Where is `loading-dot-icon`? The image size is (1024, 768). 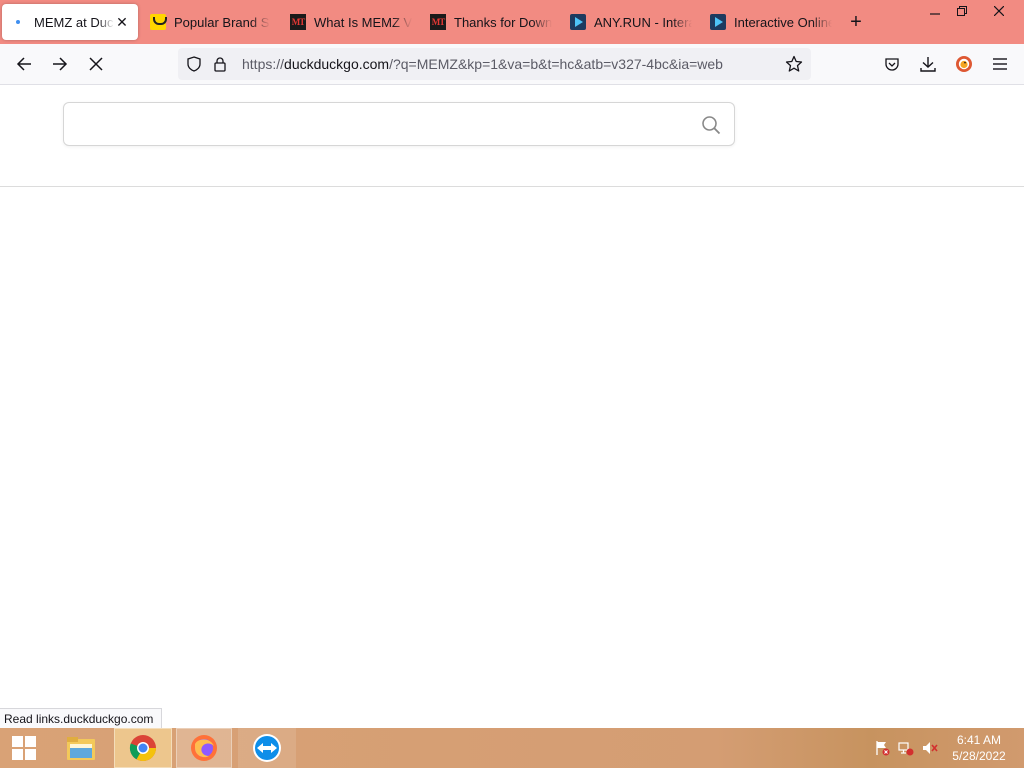
loading-dot-icon is located at coordinates (18, 22).